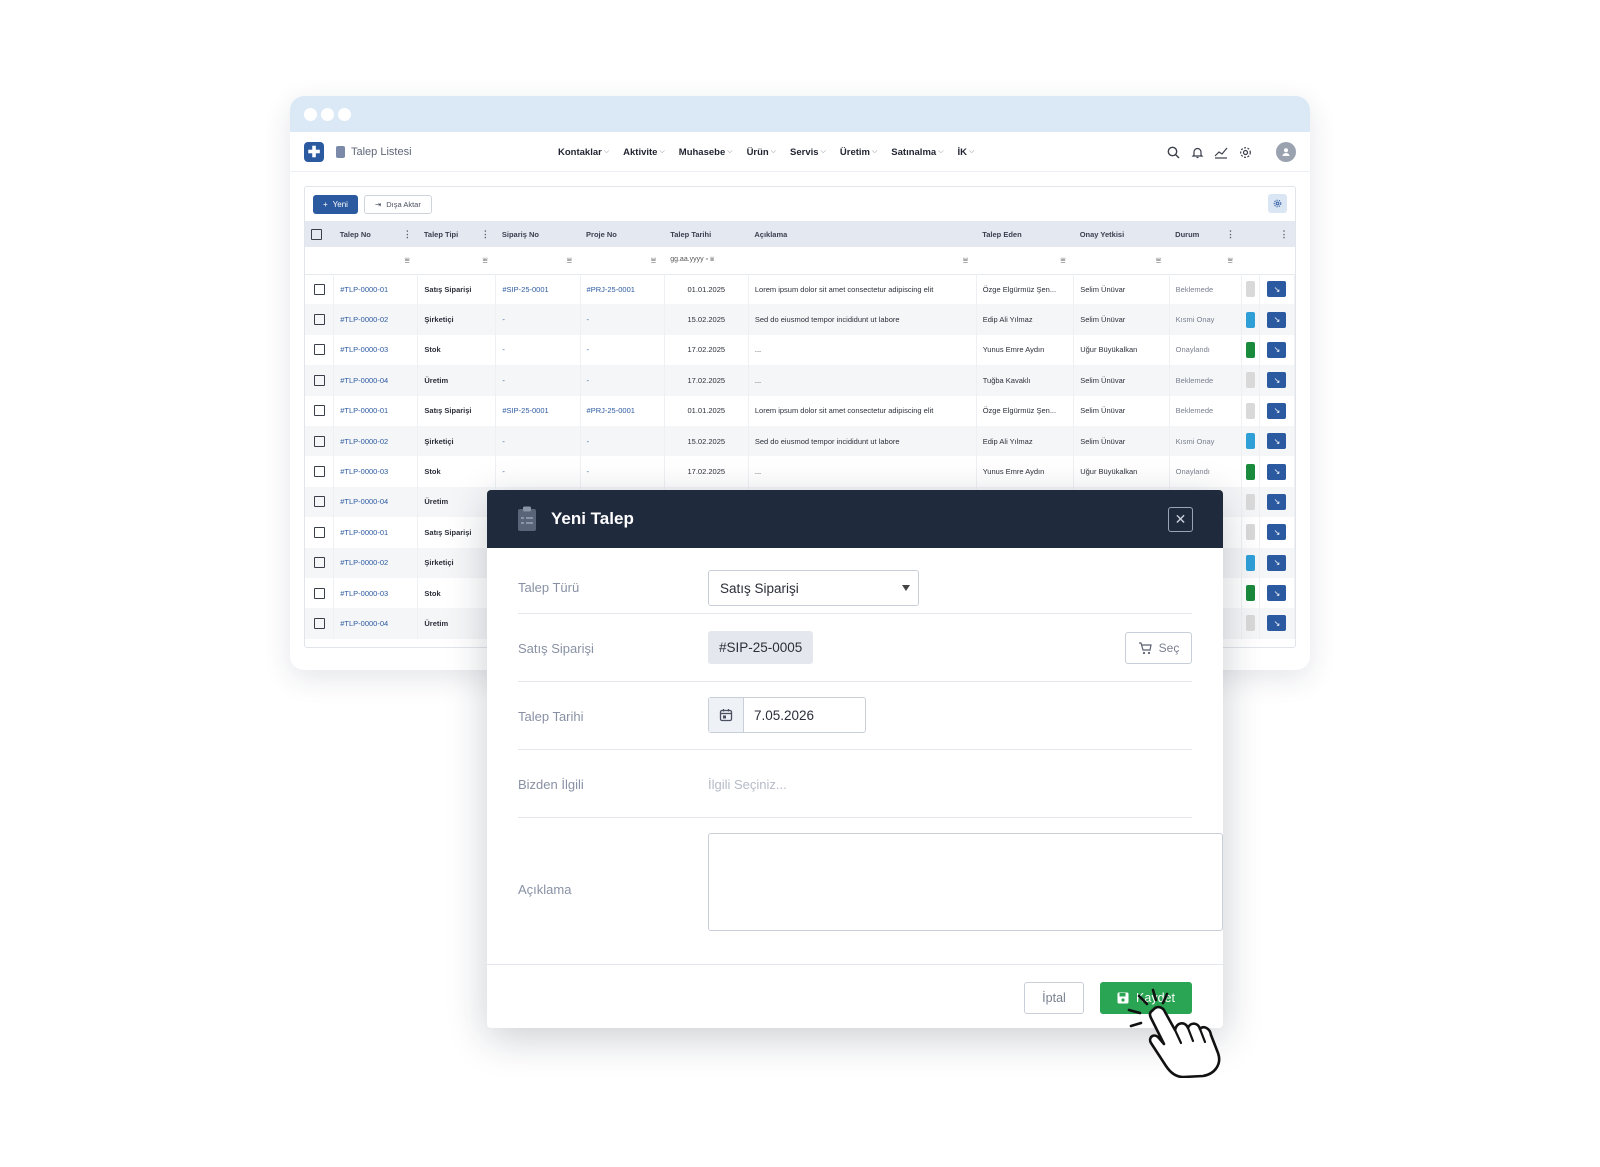 The image size is (1600, 1167). Describe the element at coordinates (583, 152) in the screenshot. I see `nav-item: Kontaklar ⌵` at that location.